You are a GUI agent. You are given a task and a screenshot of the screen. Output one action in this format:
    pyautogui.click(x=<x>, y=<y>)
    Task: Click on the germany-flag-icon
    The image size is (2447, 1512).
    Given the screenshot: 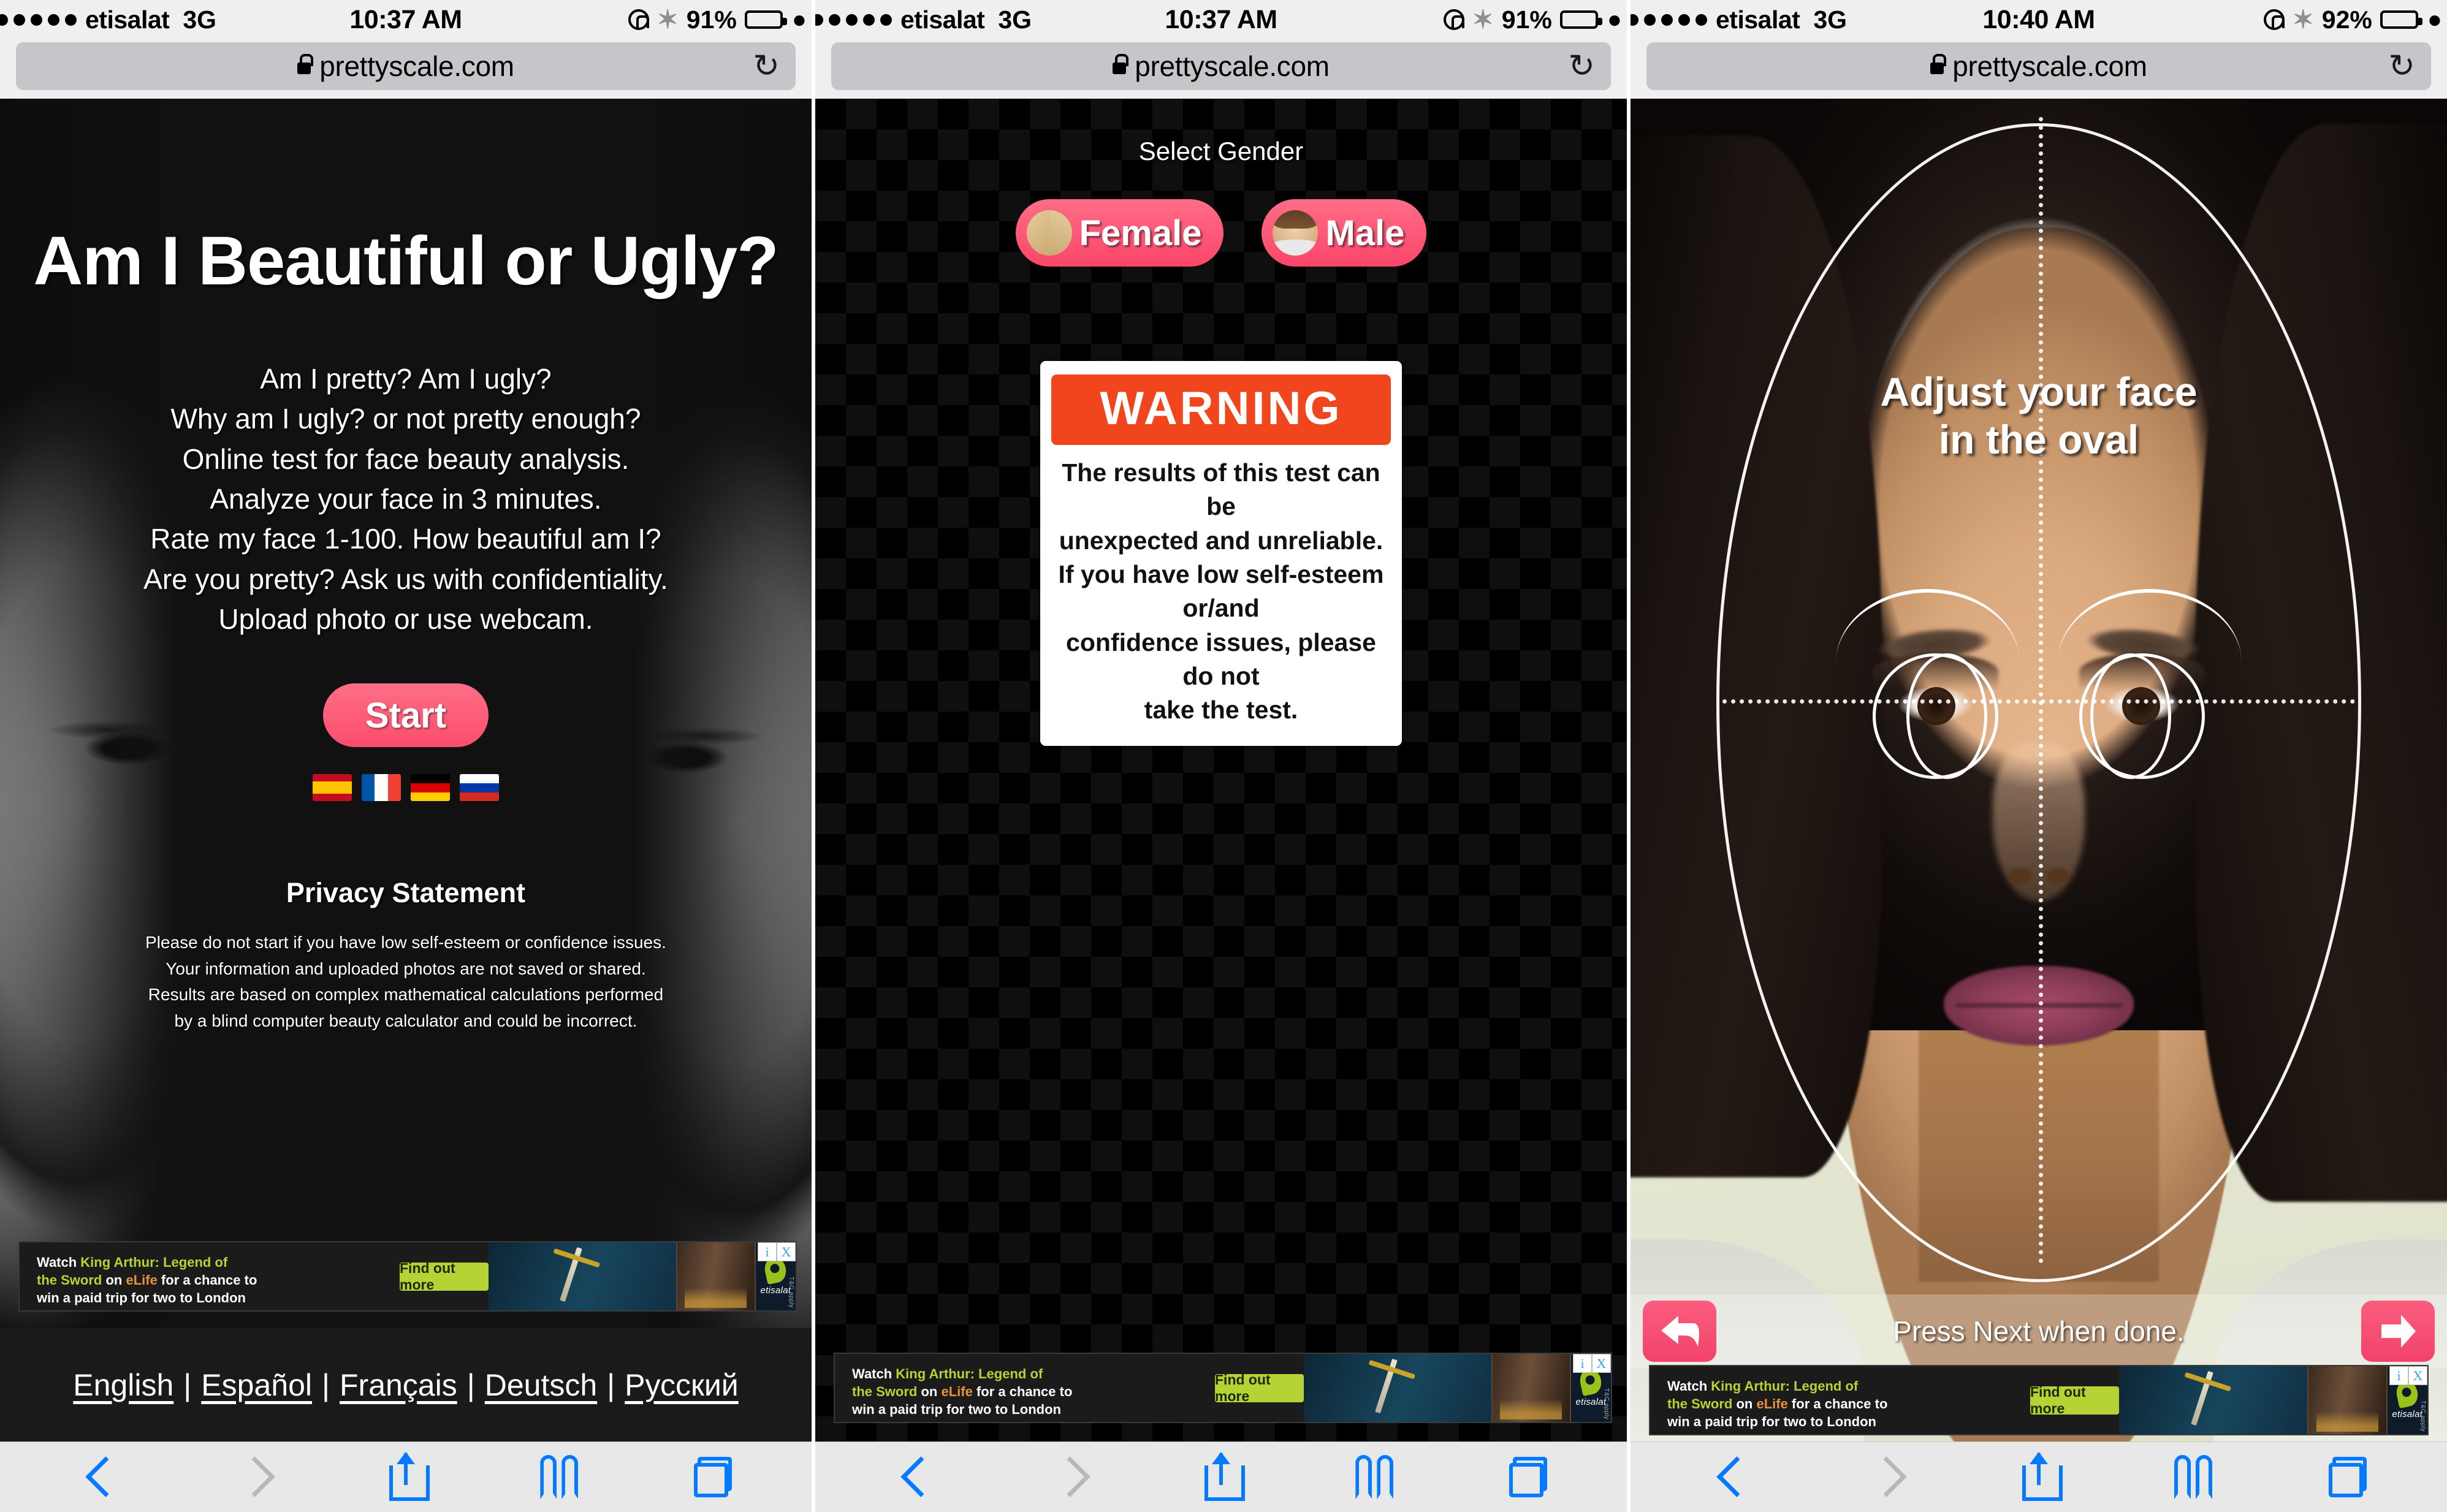 What is the action you would take?
    pyautogui.click(x=430, y=788)
    